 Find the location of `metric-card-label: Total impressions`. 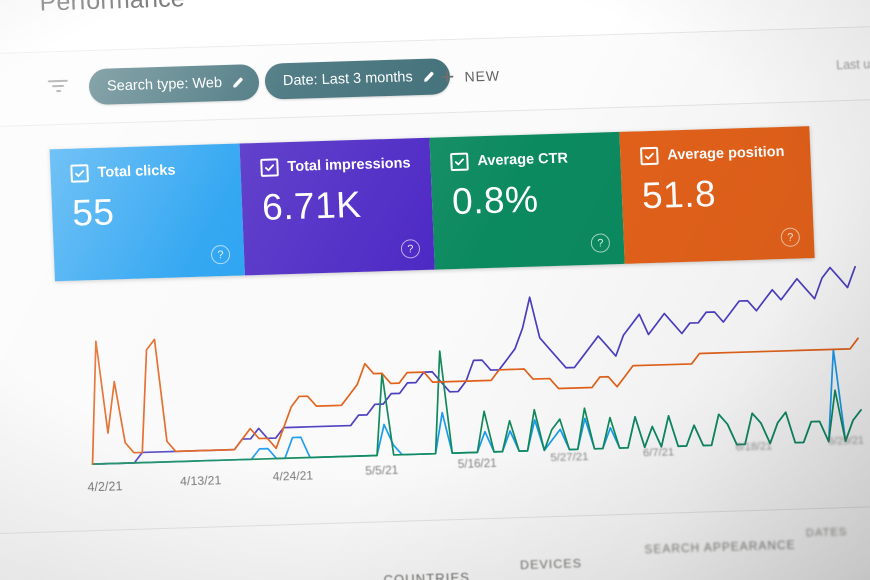

metric-card-label: Total impressions is located at coordinates (349, 165).